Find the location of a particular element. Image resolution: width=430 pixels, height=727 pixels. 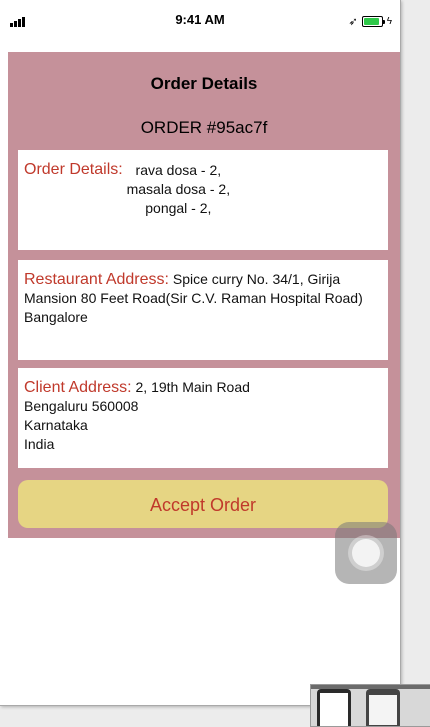

restaurant-address-label: Restaurant Address: is located at coordinates (96, 279).